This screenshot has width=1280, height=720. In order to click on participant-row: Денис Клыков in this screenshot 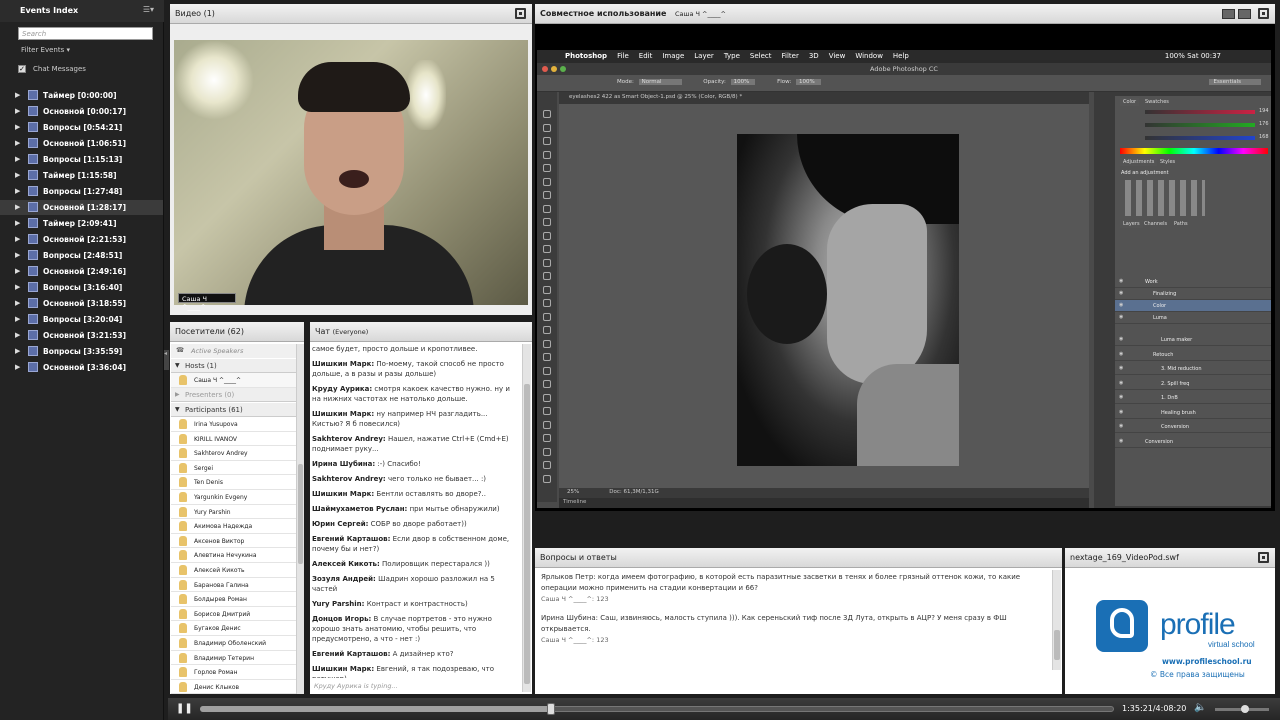, I will do `click(233, 687)`.